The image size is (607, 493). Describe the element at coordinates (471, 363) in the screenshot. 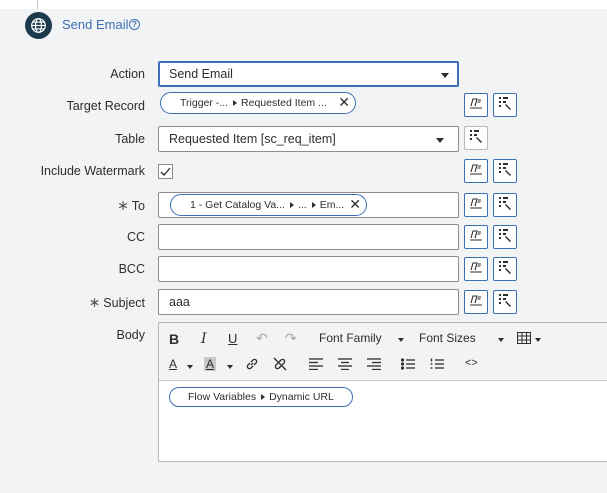

I see `source-code-icon: <>` at that location.